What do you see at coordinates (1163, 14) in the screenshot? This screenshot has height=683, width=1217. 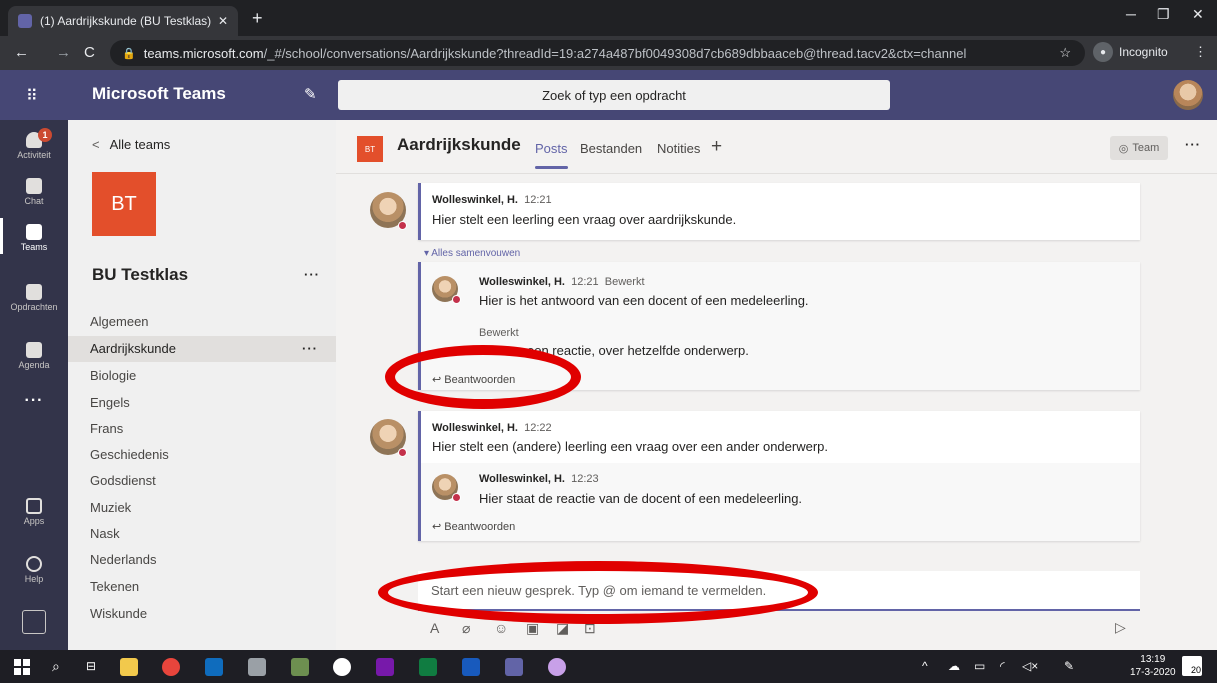 I see `restore-icon: ❐` at bounding box center [1163, 14].